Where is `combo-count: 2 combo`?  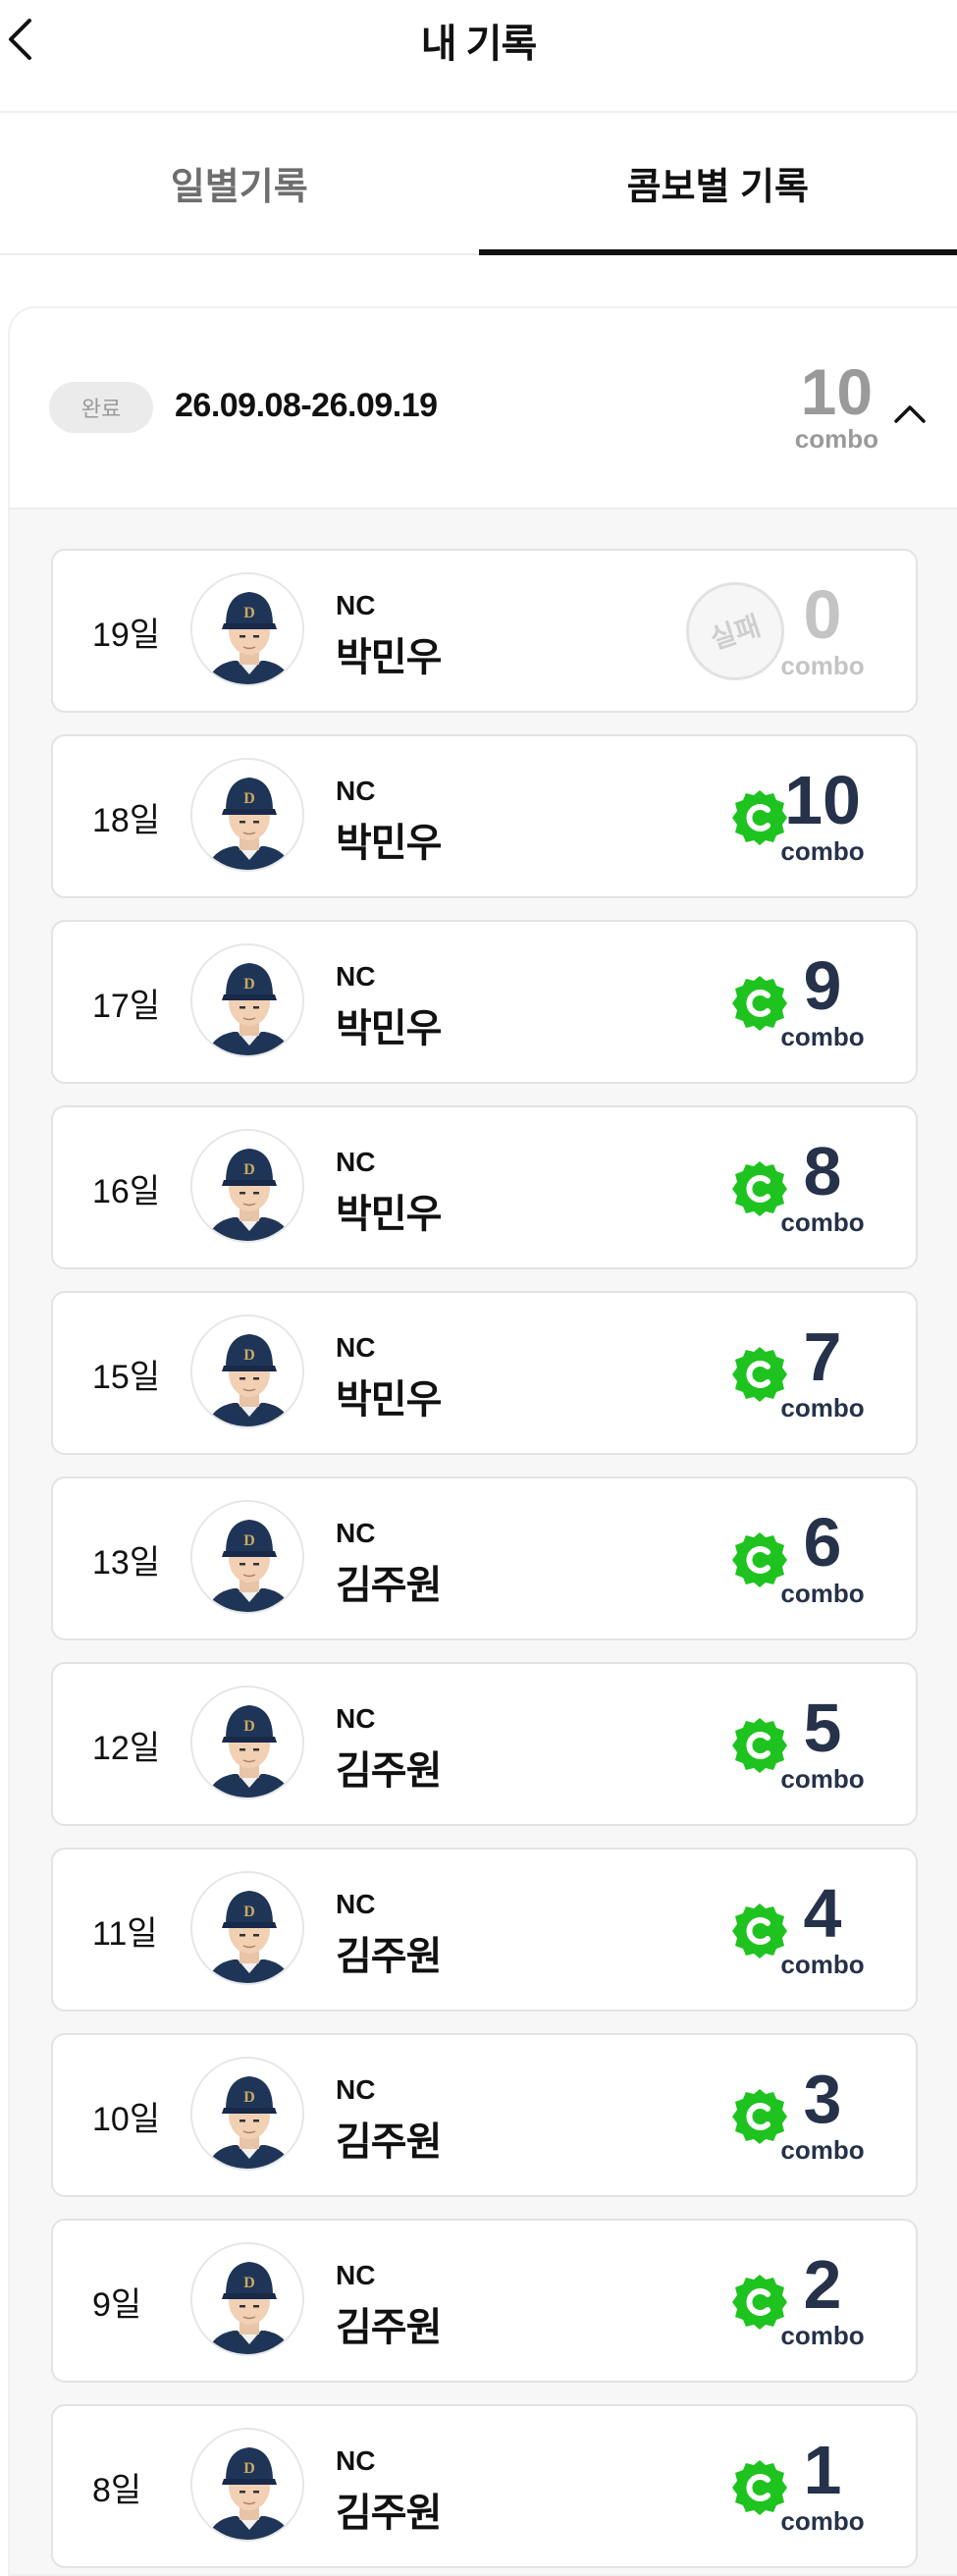 combo-count: 2 combo is located at coordinates (823, 2299).